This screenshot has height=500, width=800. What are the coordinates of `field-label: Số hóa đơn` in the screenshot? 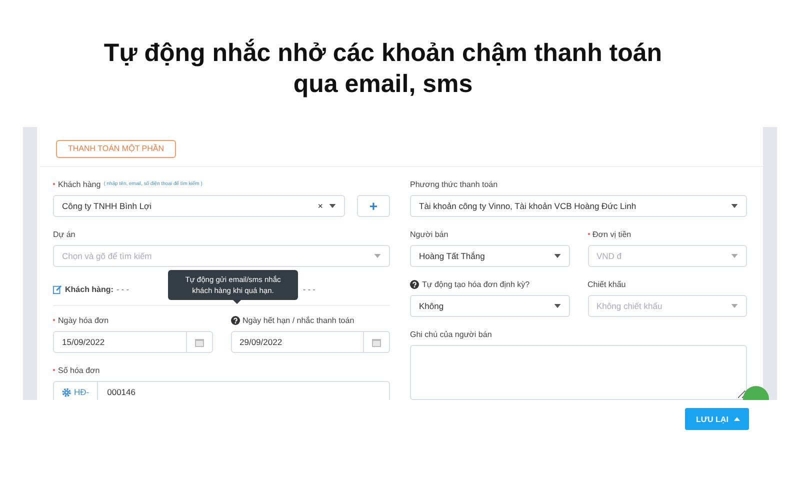 It's located at (76, 370).